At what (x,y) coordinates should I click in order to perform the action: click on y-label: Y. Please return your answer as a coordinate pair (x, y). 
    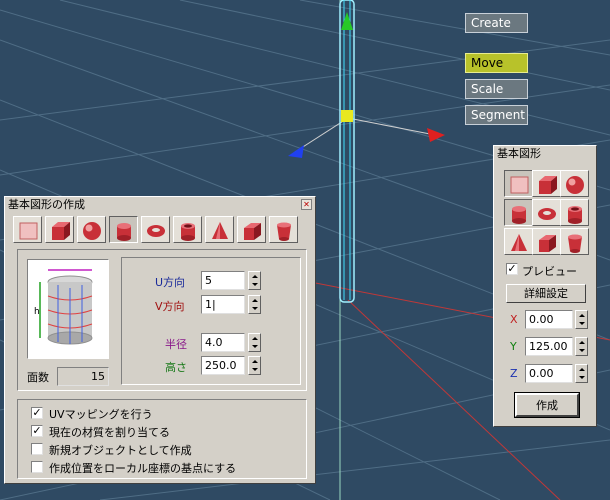
    Looking at the image, I should click on (513, 346).